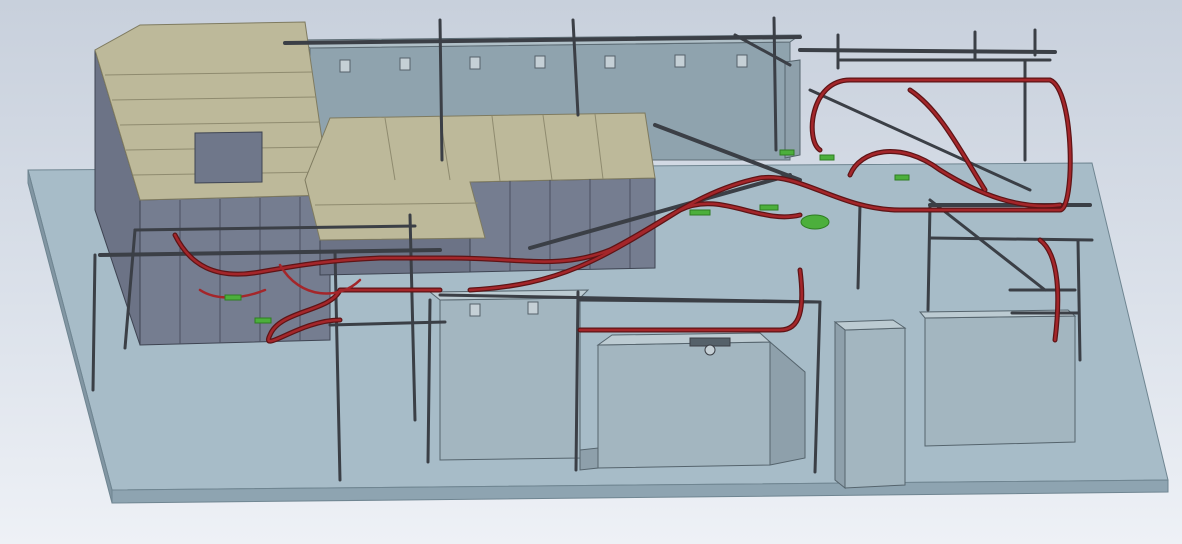 Image resolution: width=1182 pixels, height=544 pixels. What do you see at coordinates (870, 404) in the screenshot?
I see `control-cabinet` at bounding box center [870, 404].